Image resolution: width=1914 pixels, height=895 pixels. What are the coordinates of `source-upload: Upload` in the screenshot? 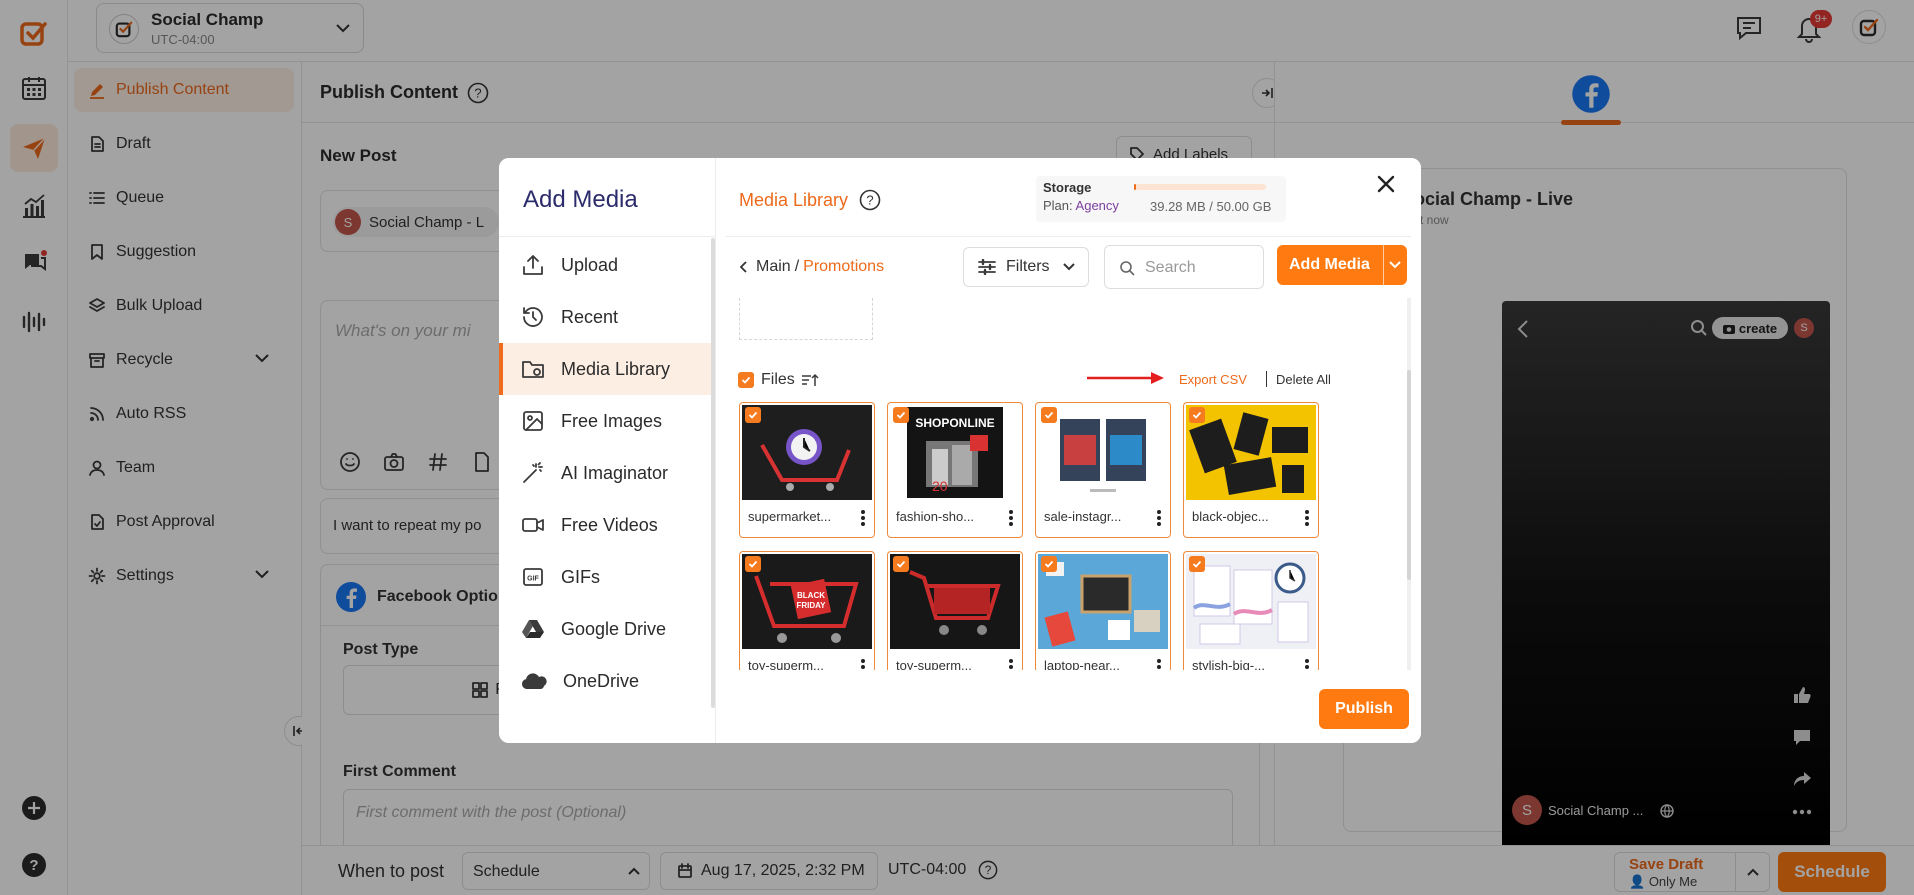 It's located at (605, 265).